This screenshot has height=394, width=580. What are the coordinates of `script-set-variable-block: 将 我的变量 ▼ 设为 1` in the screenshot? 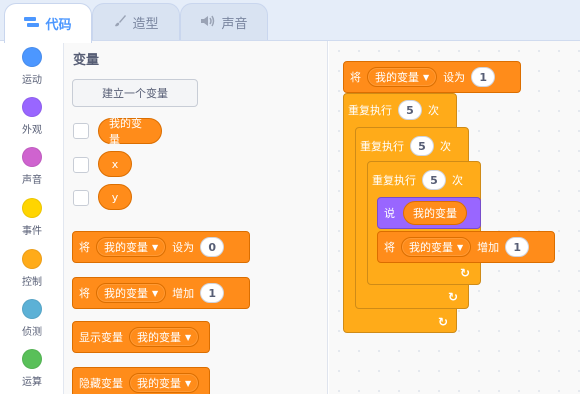 It's located at (432, 77).